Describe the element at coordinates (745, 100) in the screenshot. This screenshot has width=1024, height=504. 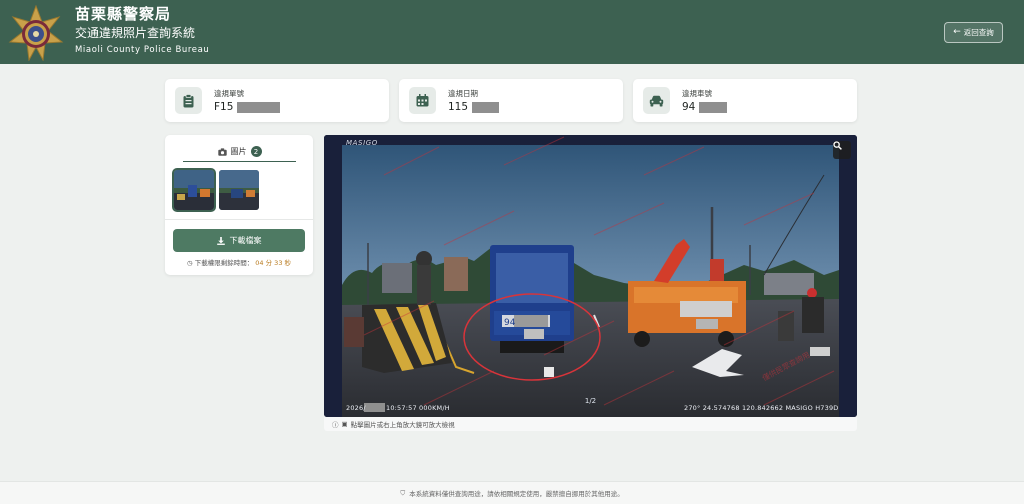
I see `plate-number-card: 違規車號 94` at that location.